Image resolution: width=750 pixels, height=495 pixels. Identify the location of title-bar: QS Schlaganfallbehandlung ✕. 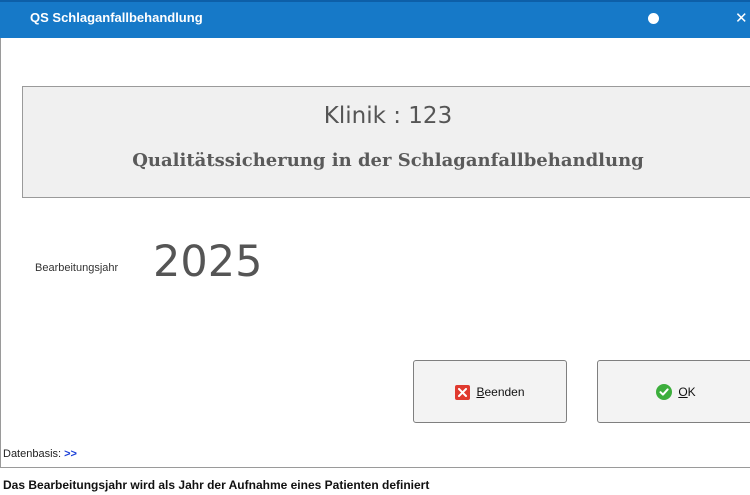
(375, 19).